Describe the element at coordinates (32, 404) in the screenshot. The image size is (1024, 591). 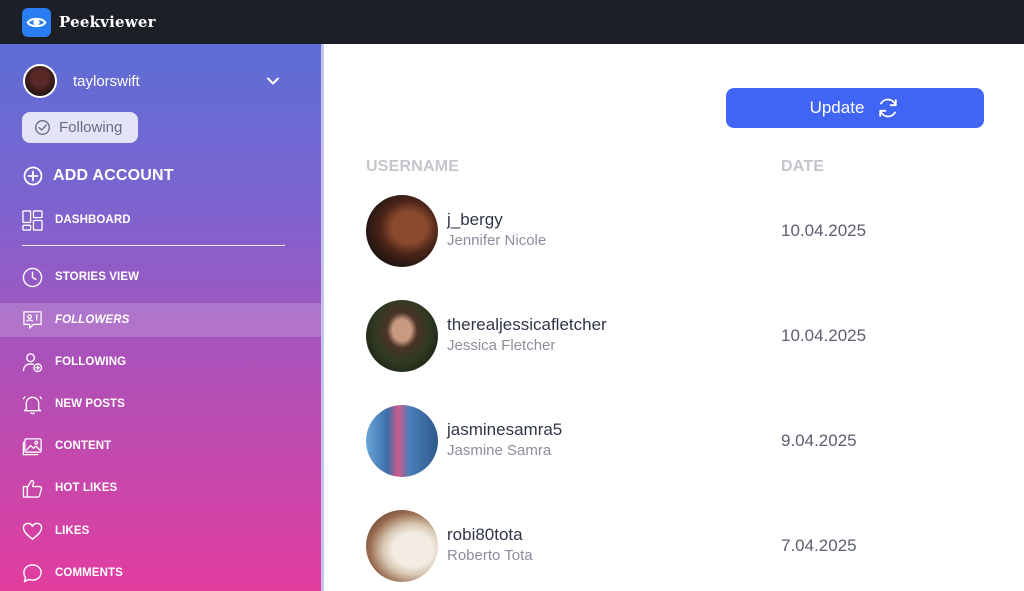
I see `bell-icon` at that location.